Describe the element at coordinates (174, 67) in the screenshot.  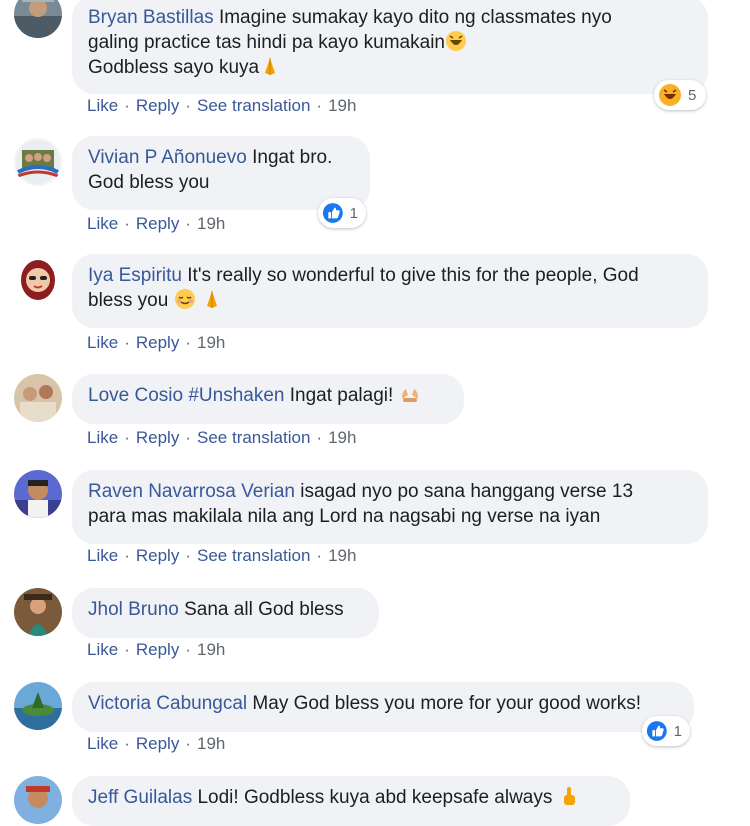
I see `comment-text: Godbless sayo kuya` at that location.